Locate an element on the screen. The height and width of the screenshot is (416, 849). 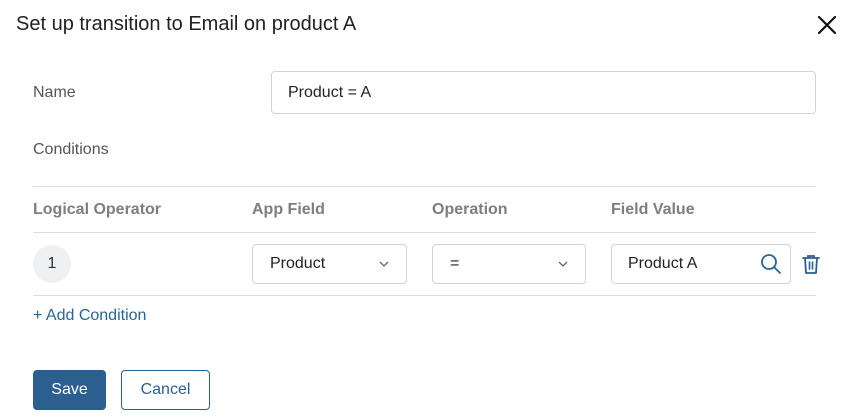
condition-number-badge: 1 is located at coordinates (52, 264).